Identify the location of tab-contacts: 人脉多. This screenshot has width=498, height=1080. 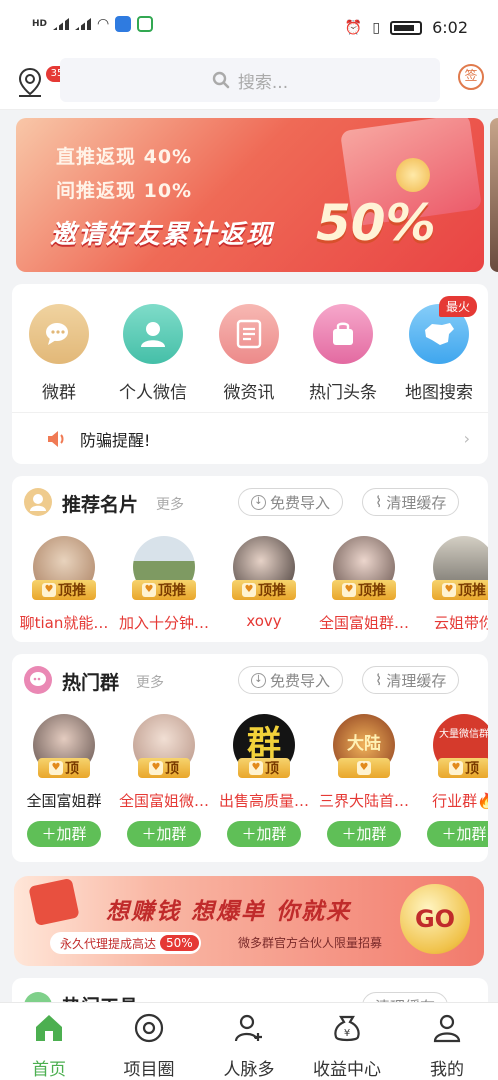
(249, 1045).